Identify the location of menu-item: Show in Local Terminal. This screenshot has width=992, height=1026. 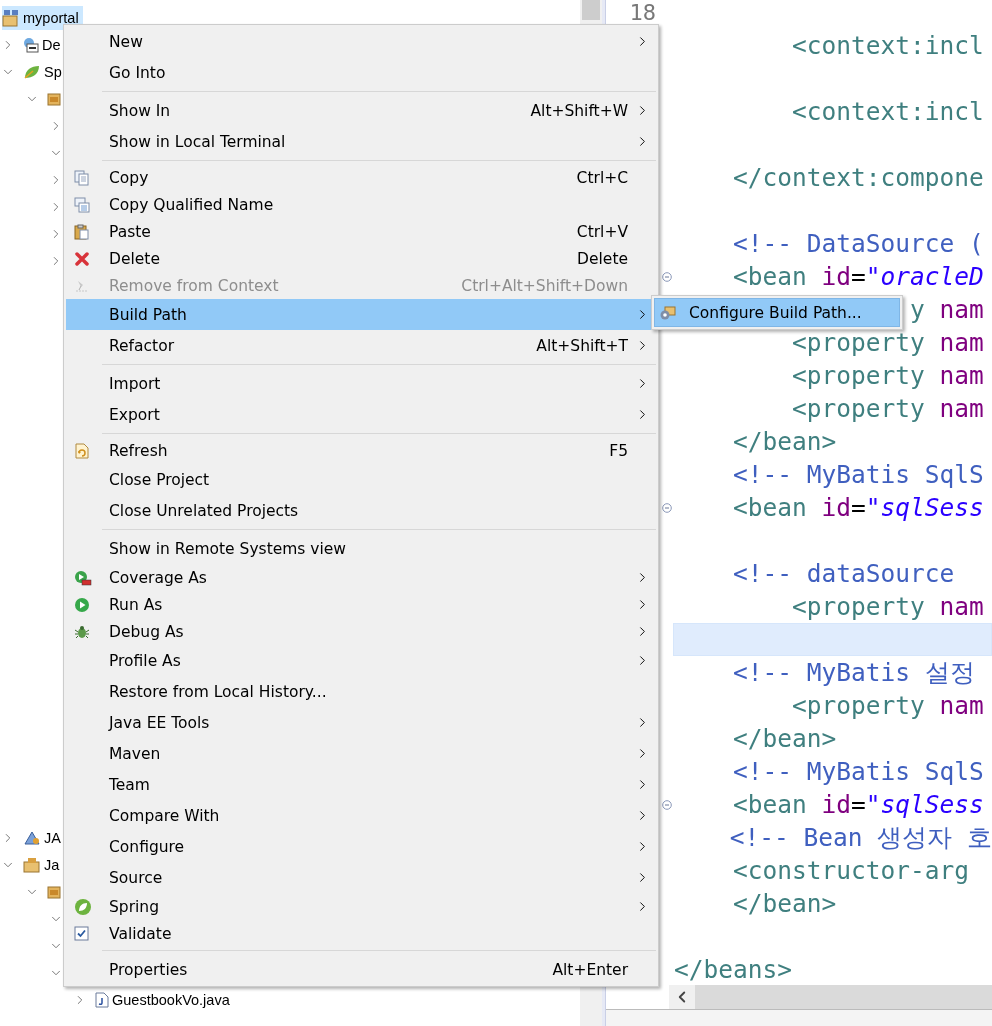
(361, 141).